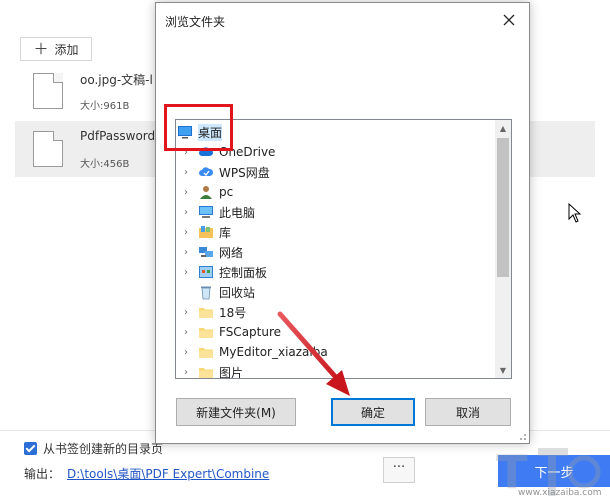  Describe the element at coordinates (273, 352) in the screenshot. I see `tree-item-label: MyEditor_xiazaiba` at that location.